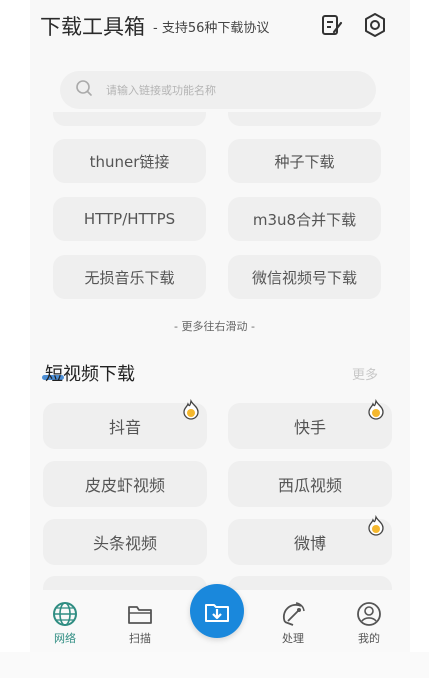 The width and height of the screenshot is (429, 678). What do you see at coordinates (90, 374) in the screenshot?
I see `section-title: 短视频下载` at bounding box center [90, 374].